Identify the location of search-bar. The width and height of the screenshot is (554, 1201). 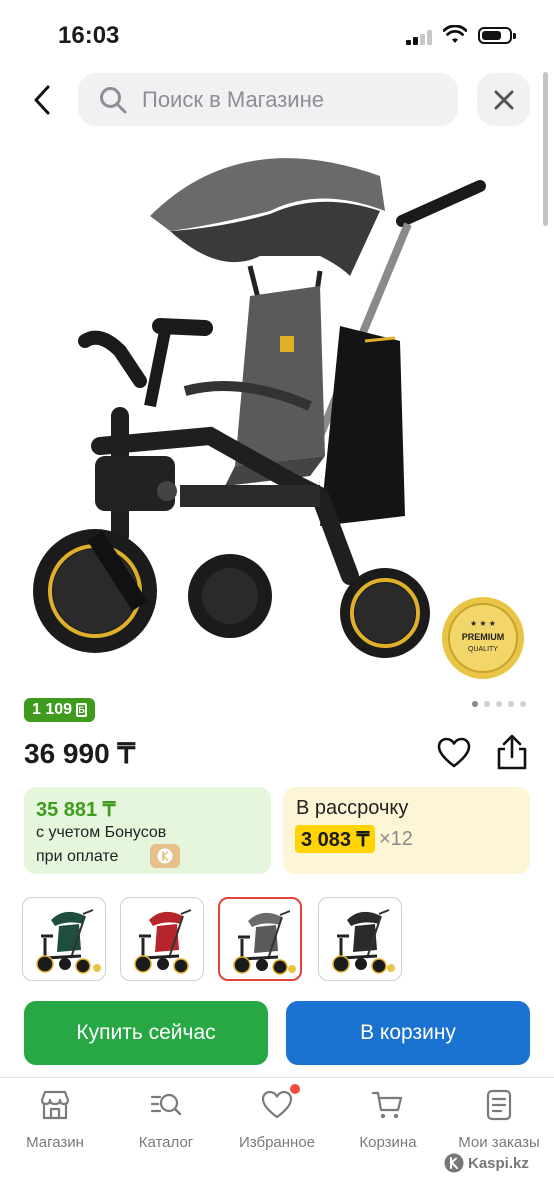
(268, 99).